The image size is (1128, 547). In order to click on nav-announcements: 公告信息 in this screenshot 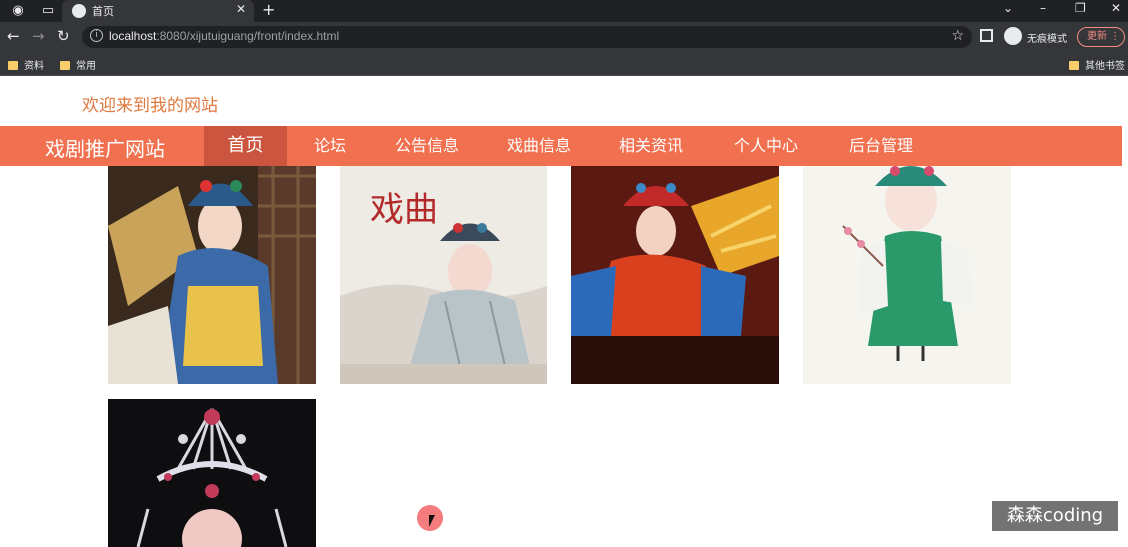, I will do `click(427, 146)`.